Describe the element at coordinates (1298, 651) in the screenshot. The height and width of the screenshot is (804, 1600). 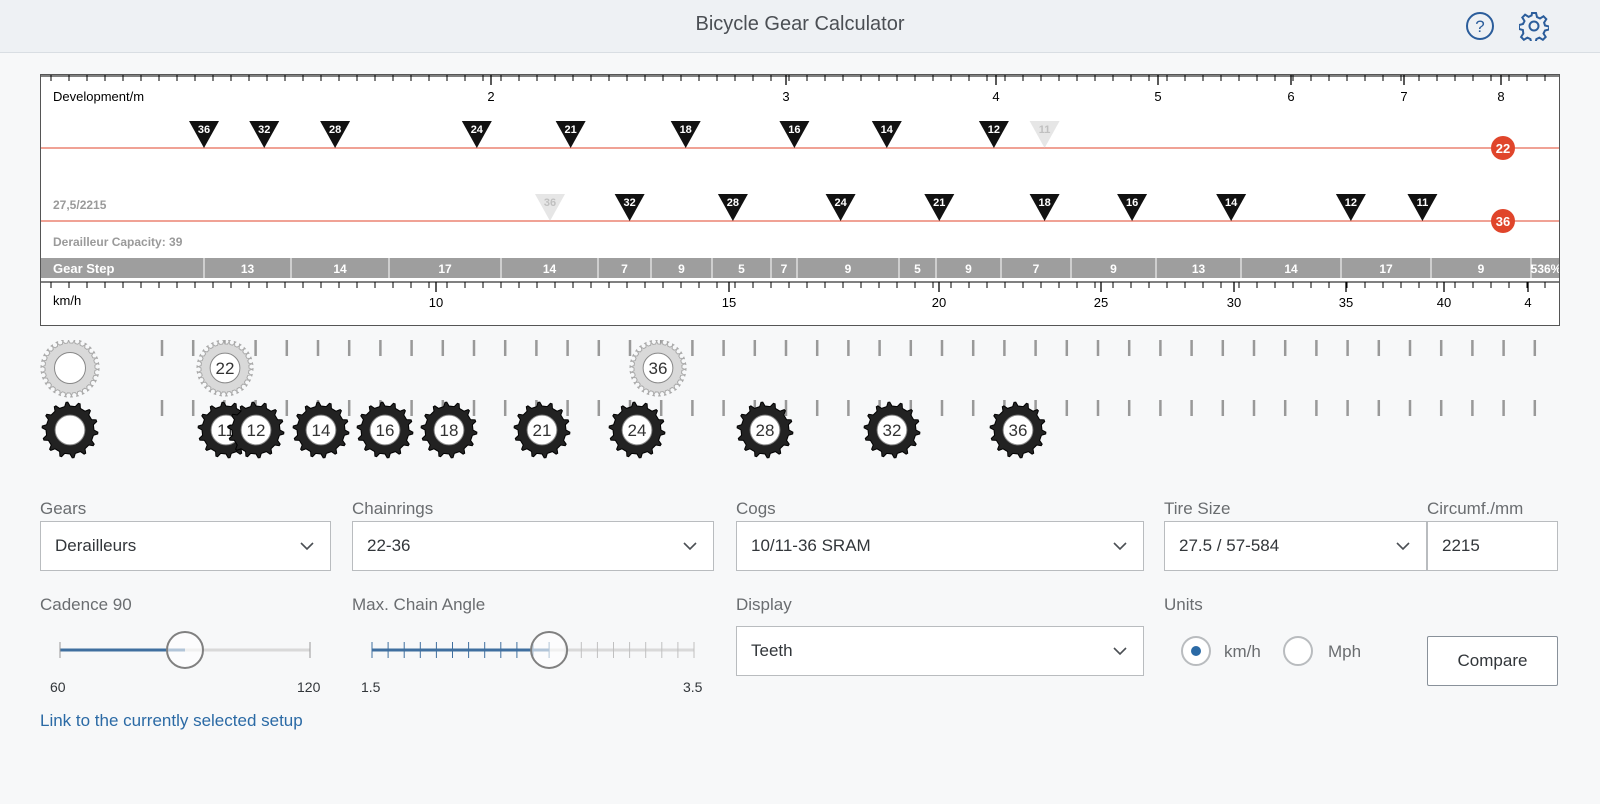
I see `units-mph-radio` at that location.